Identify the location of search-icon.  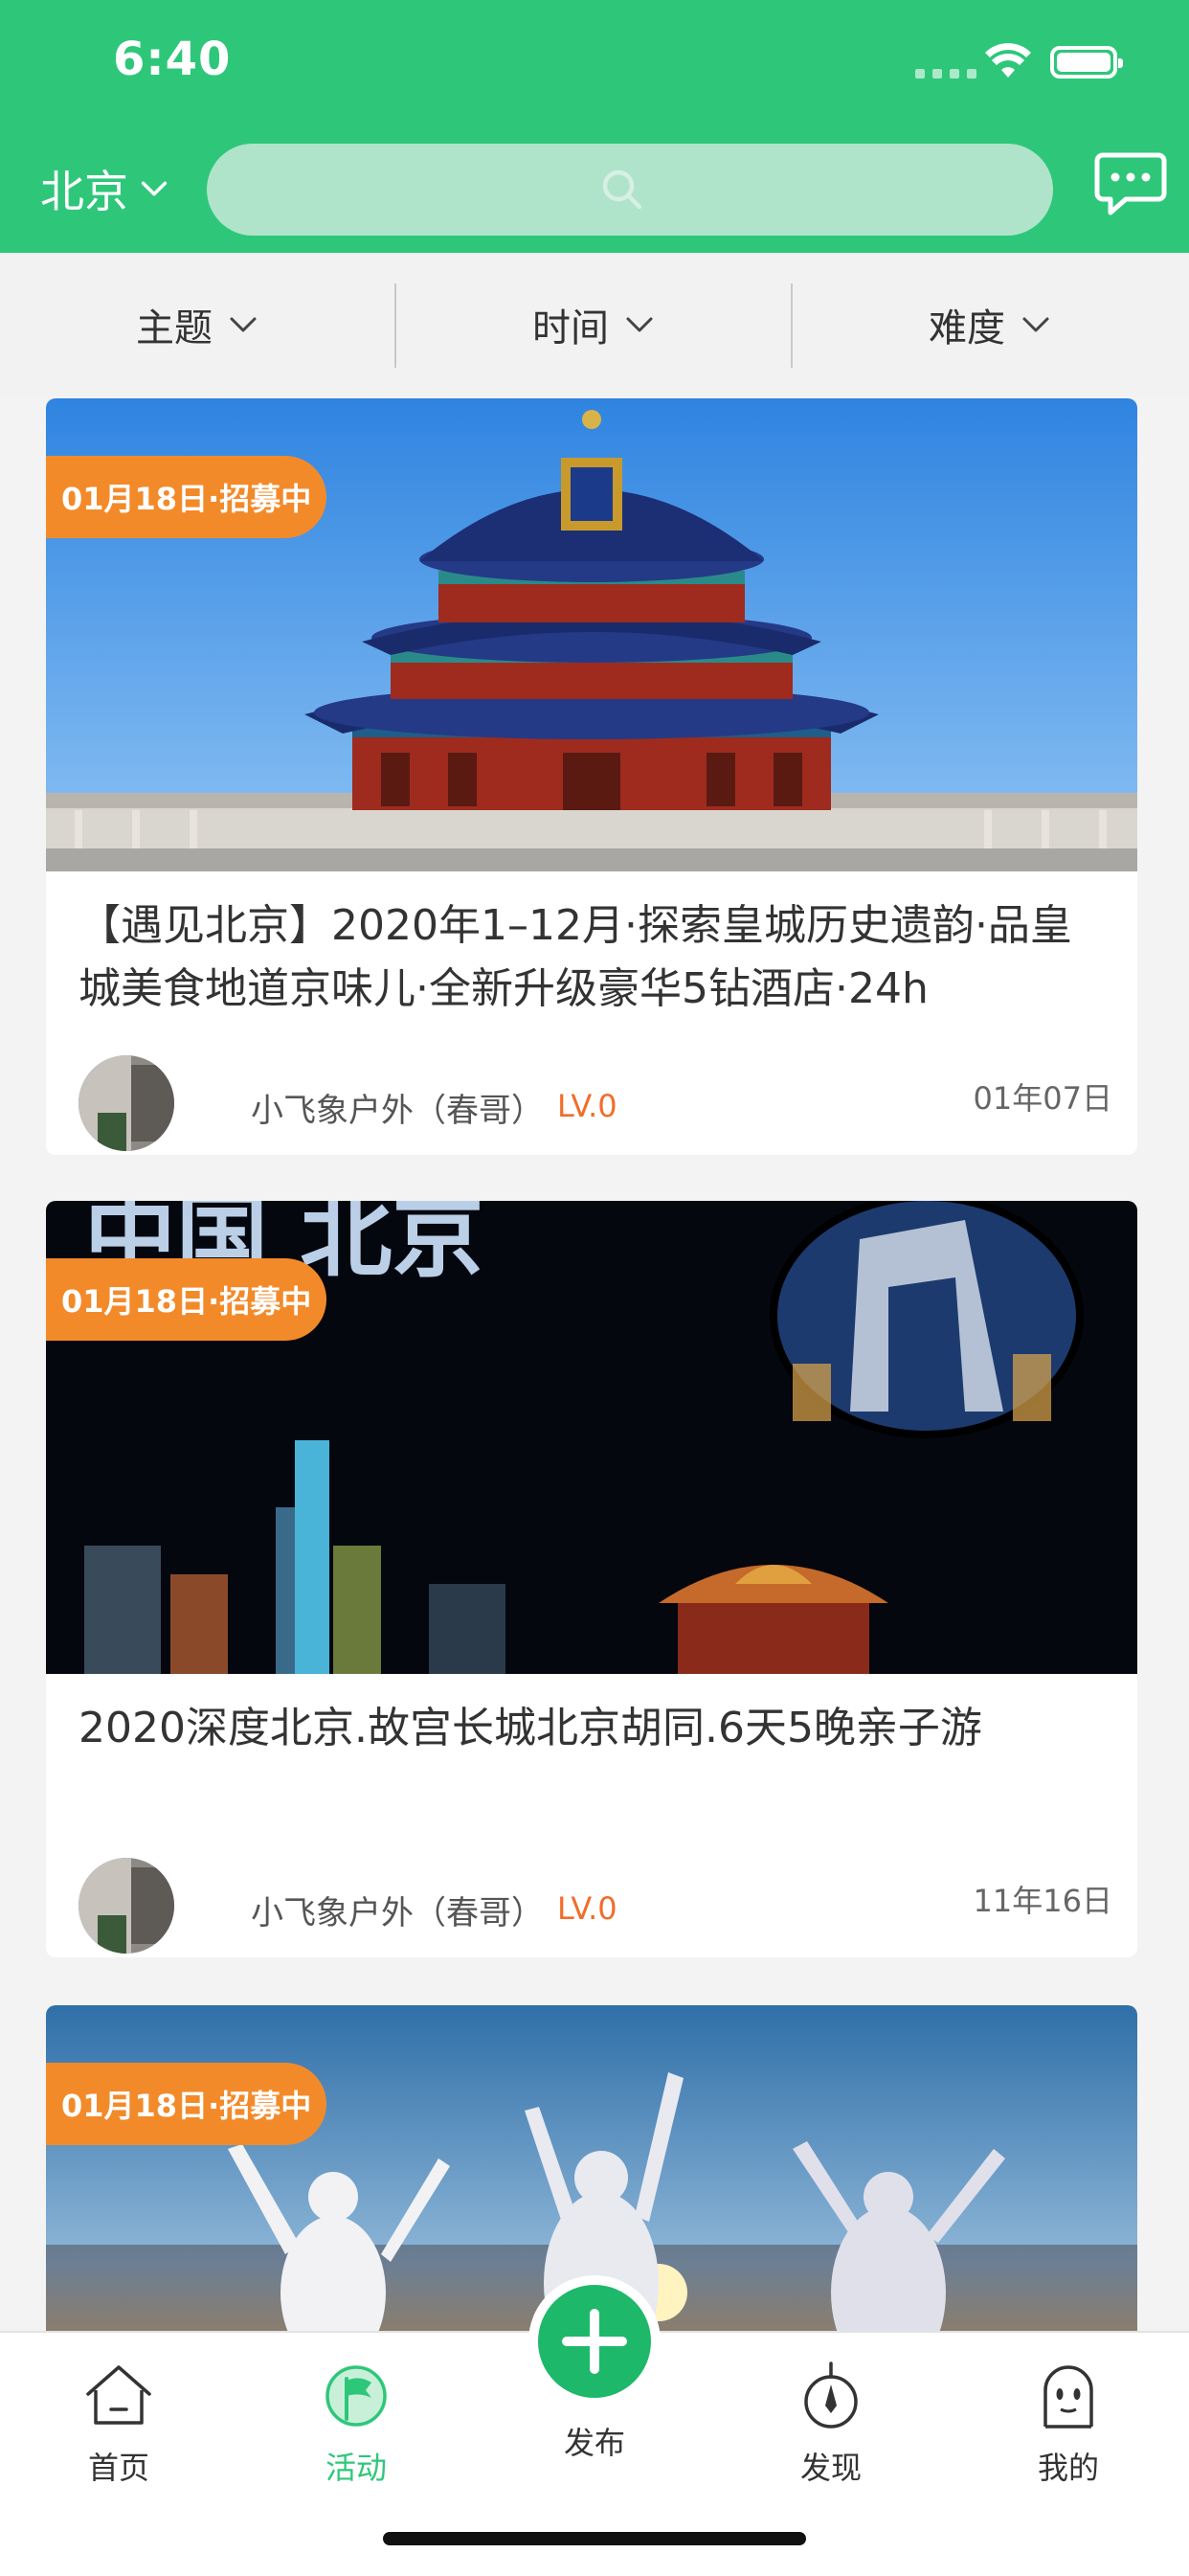
(622, 189).